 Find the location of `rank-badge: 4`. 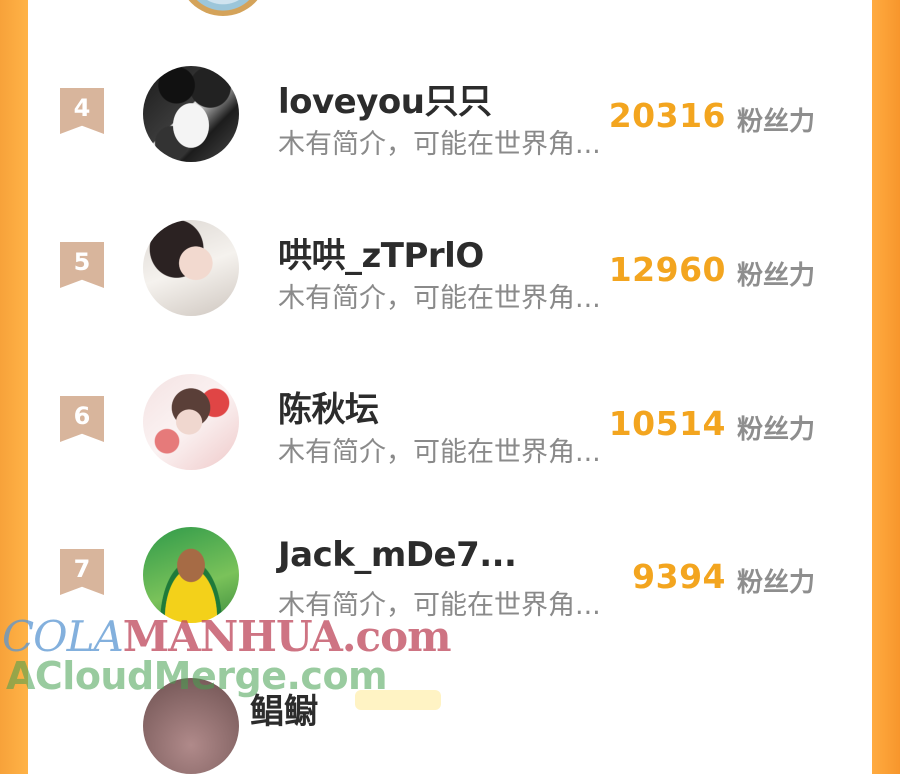

rank-badge: 4 is located at coordinates (82, 111).